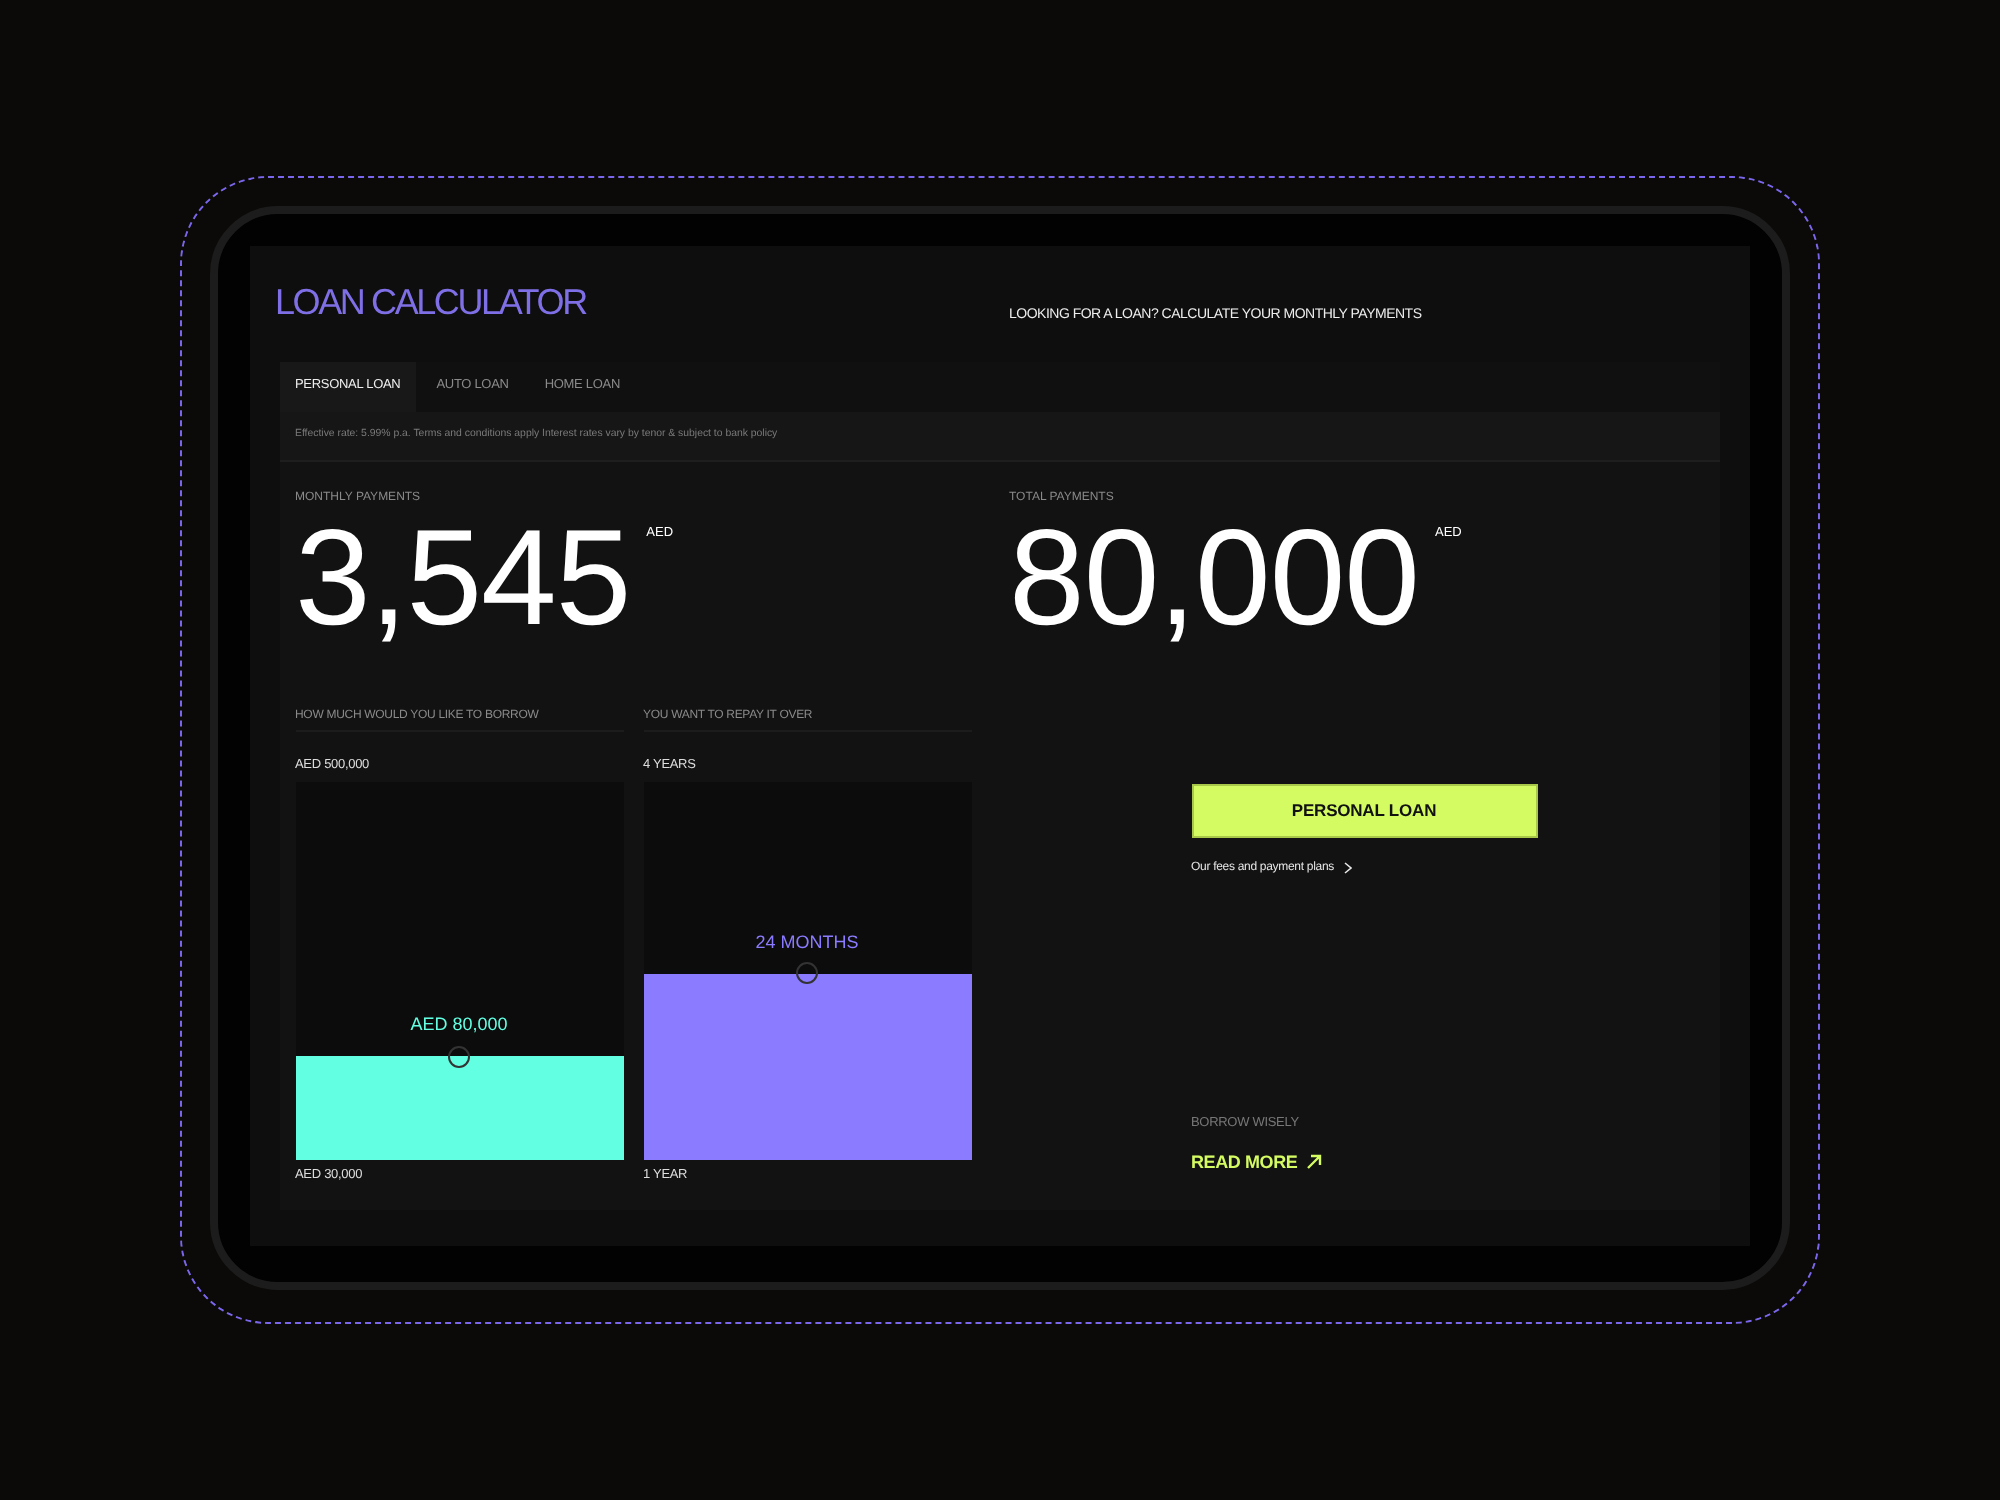 The height and width of the screenshot is (1500, 2000). Describe the element at coordinates (1347, 867) in the screenshot. I see `chevron-right-icon` at that location.